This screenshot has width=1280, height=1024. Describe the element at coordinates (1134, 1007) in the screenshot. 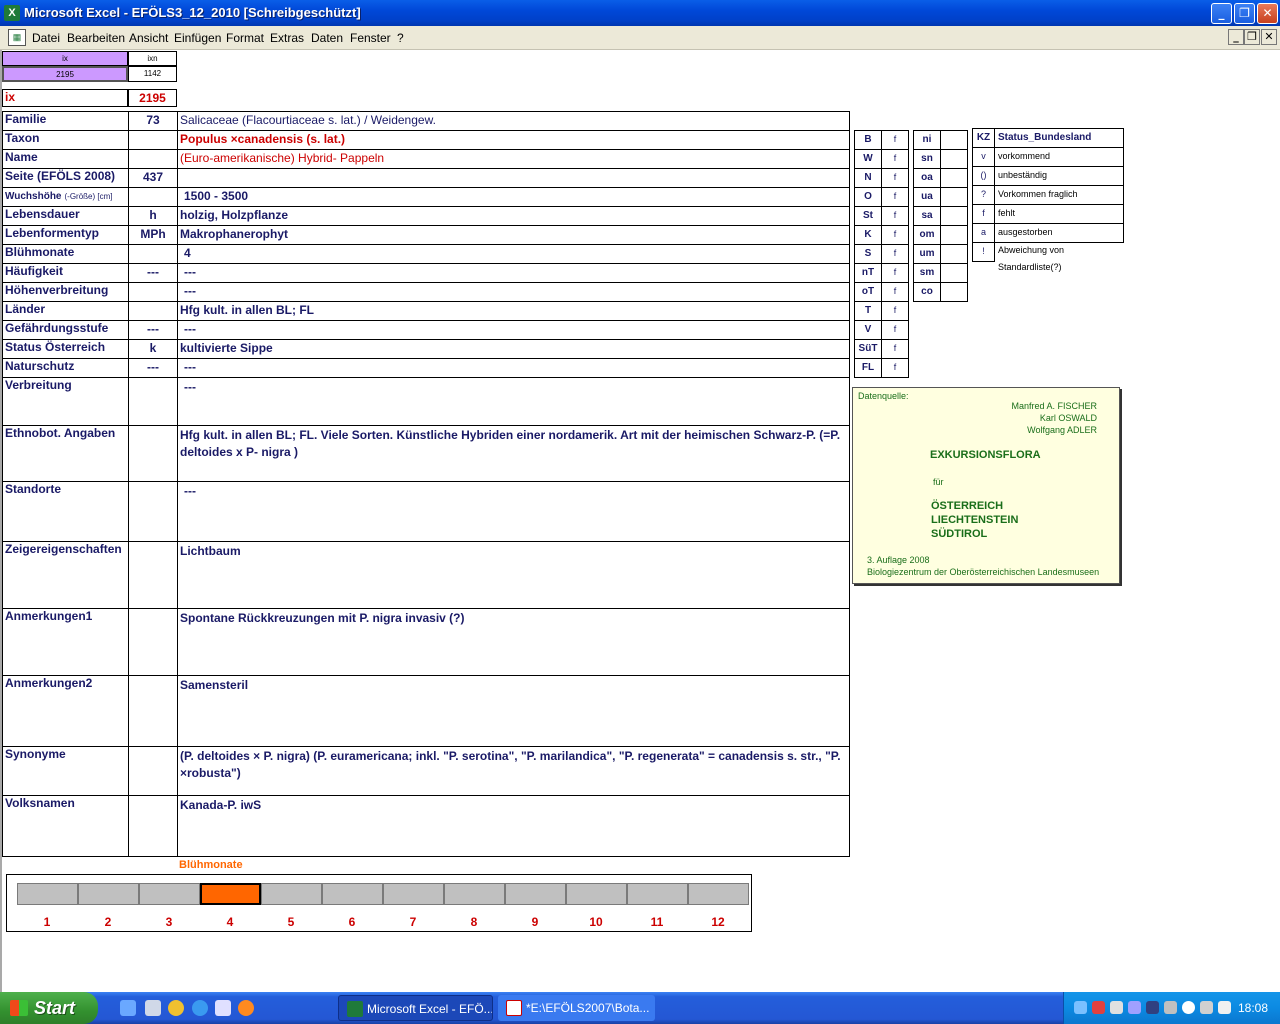

I see `bluetooth-icon` at that location.